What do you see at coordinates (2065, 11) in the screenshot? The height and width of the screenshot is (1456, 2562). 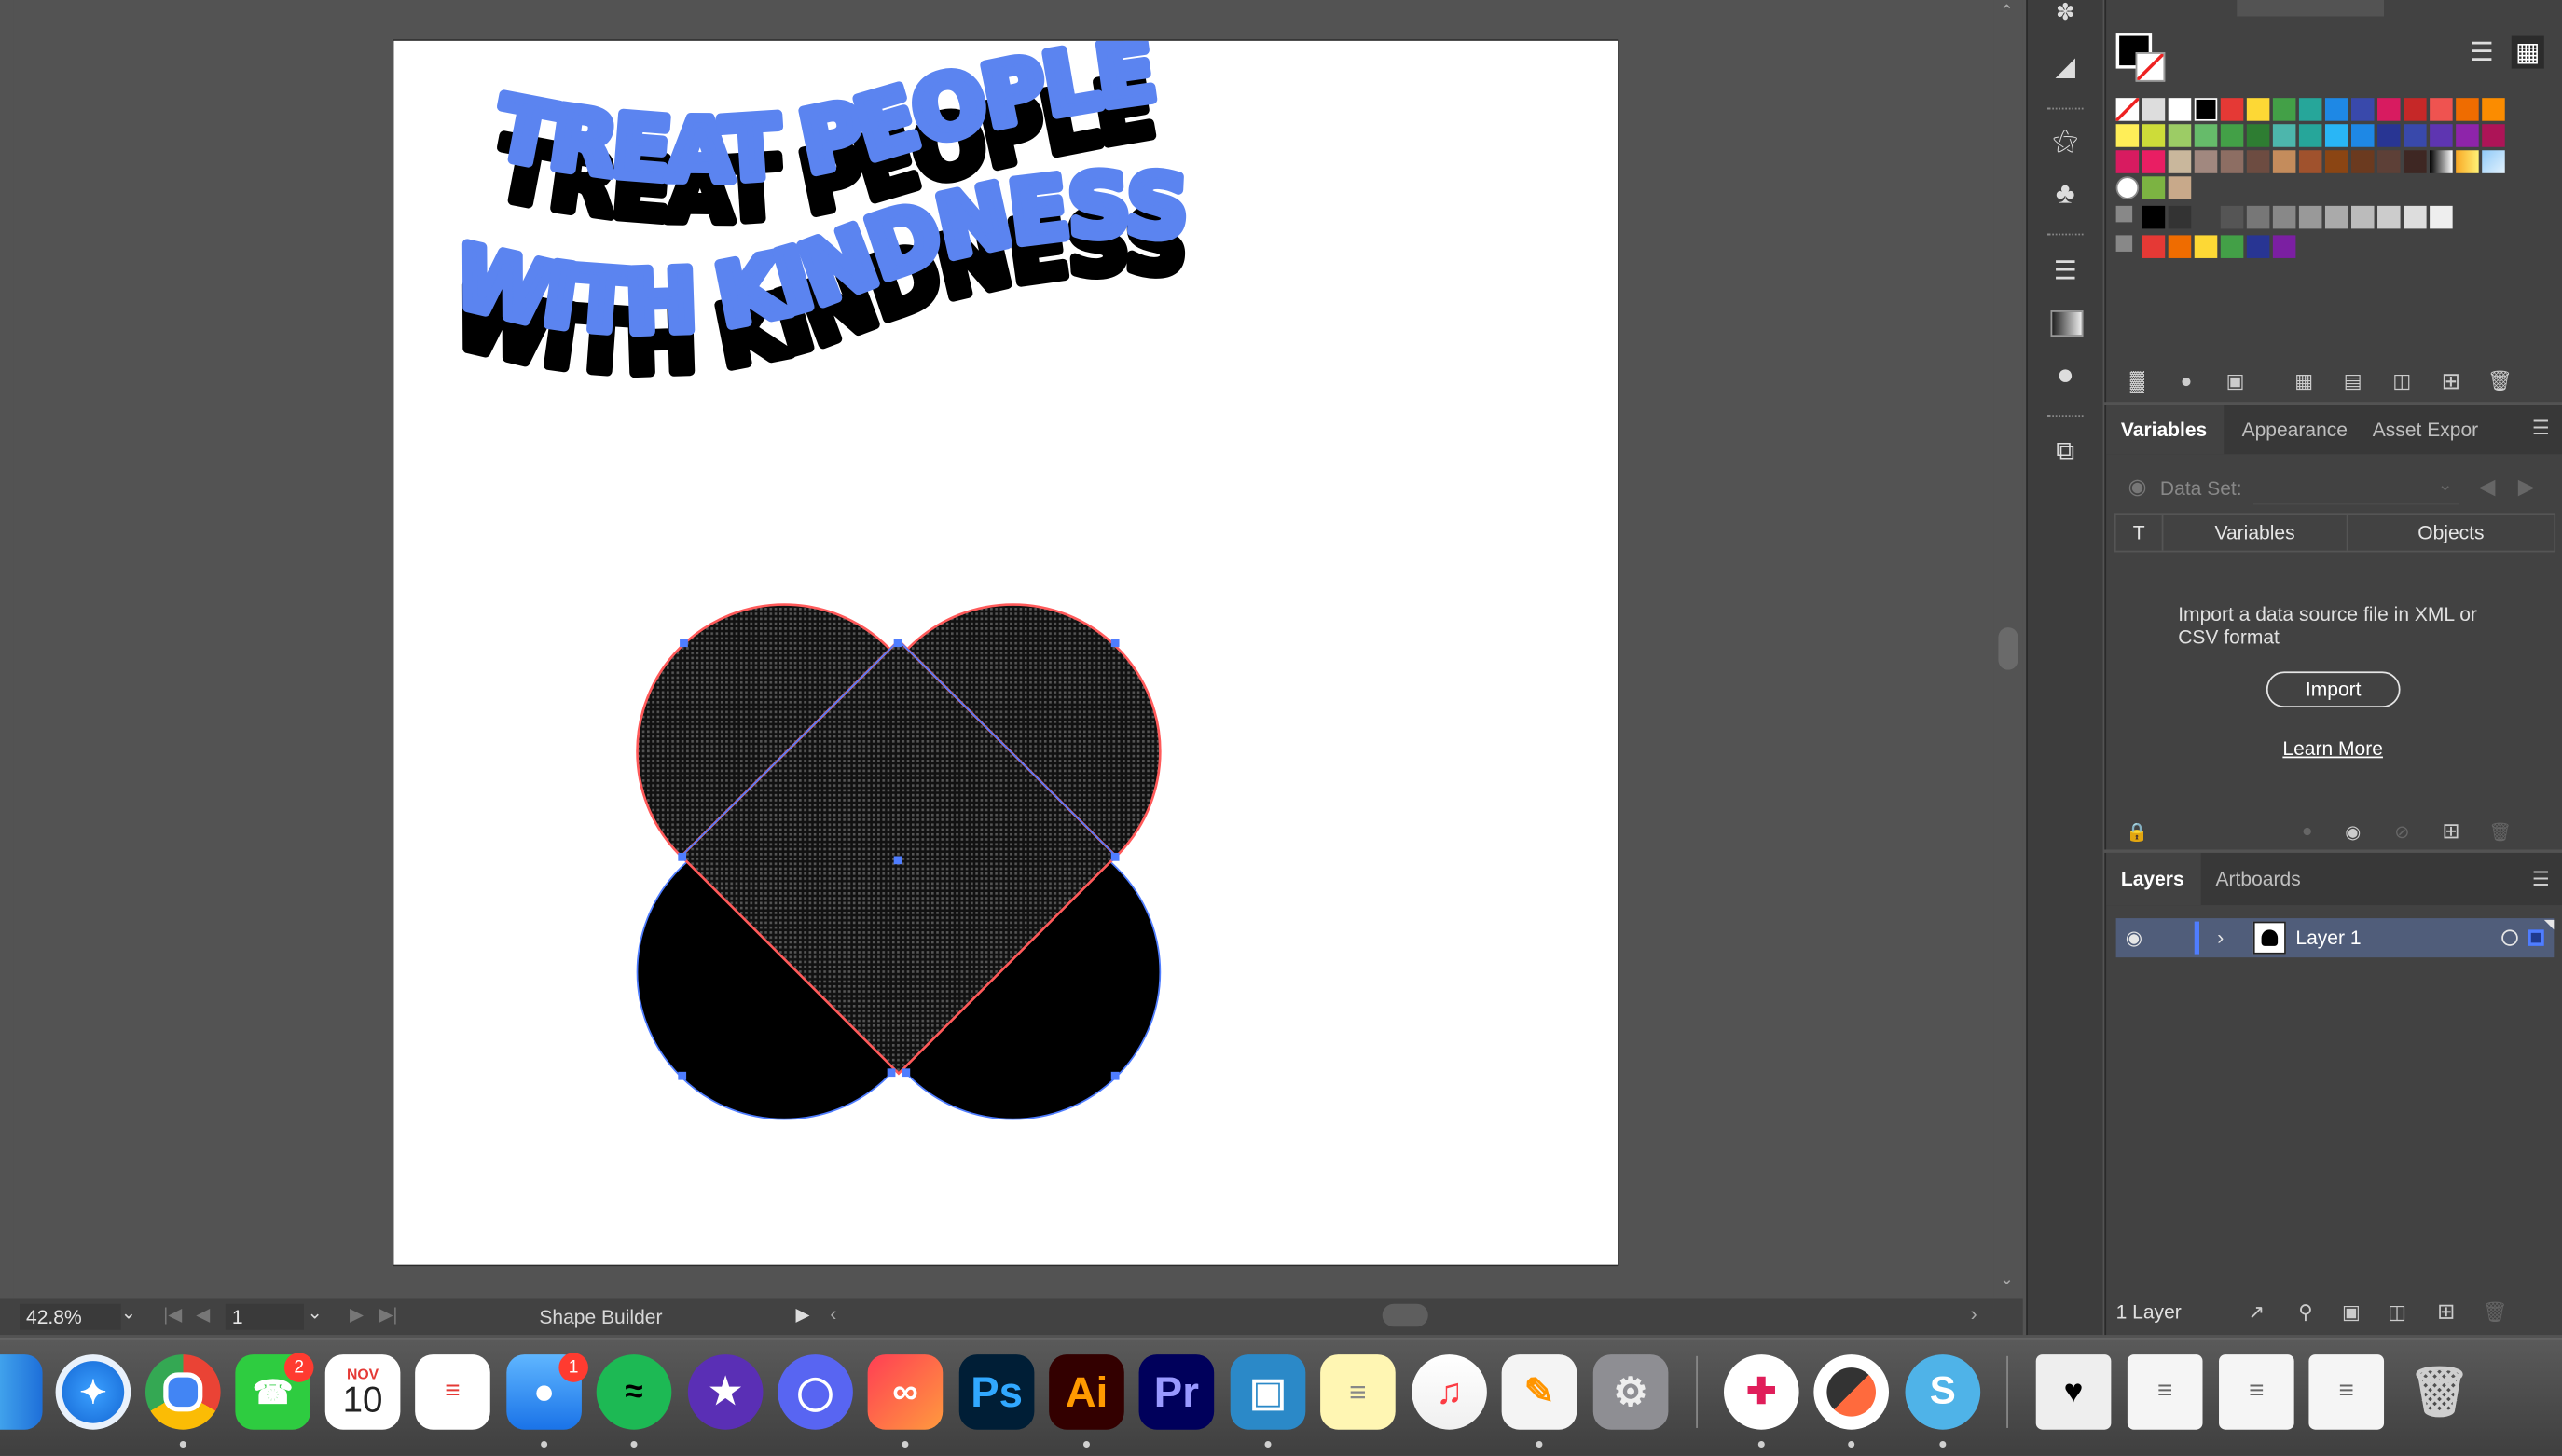 I see `color-palette-icon: ✽` at bounding box center [2065, 11].